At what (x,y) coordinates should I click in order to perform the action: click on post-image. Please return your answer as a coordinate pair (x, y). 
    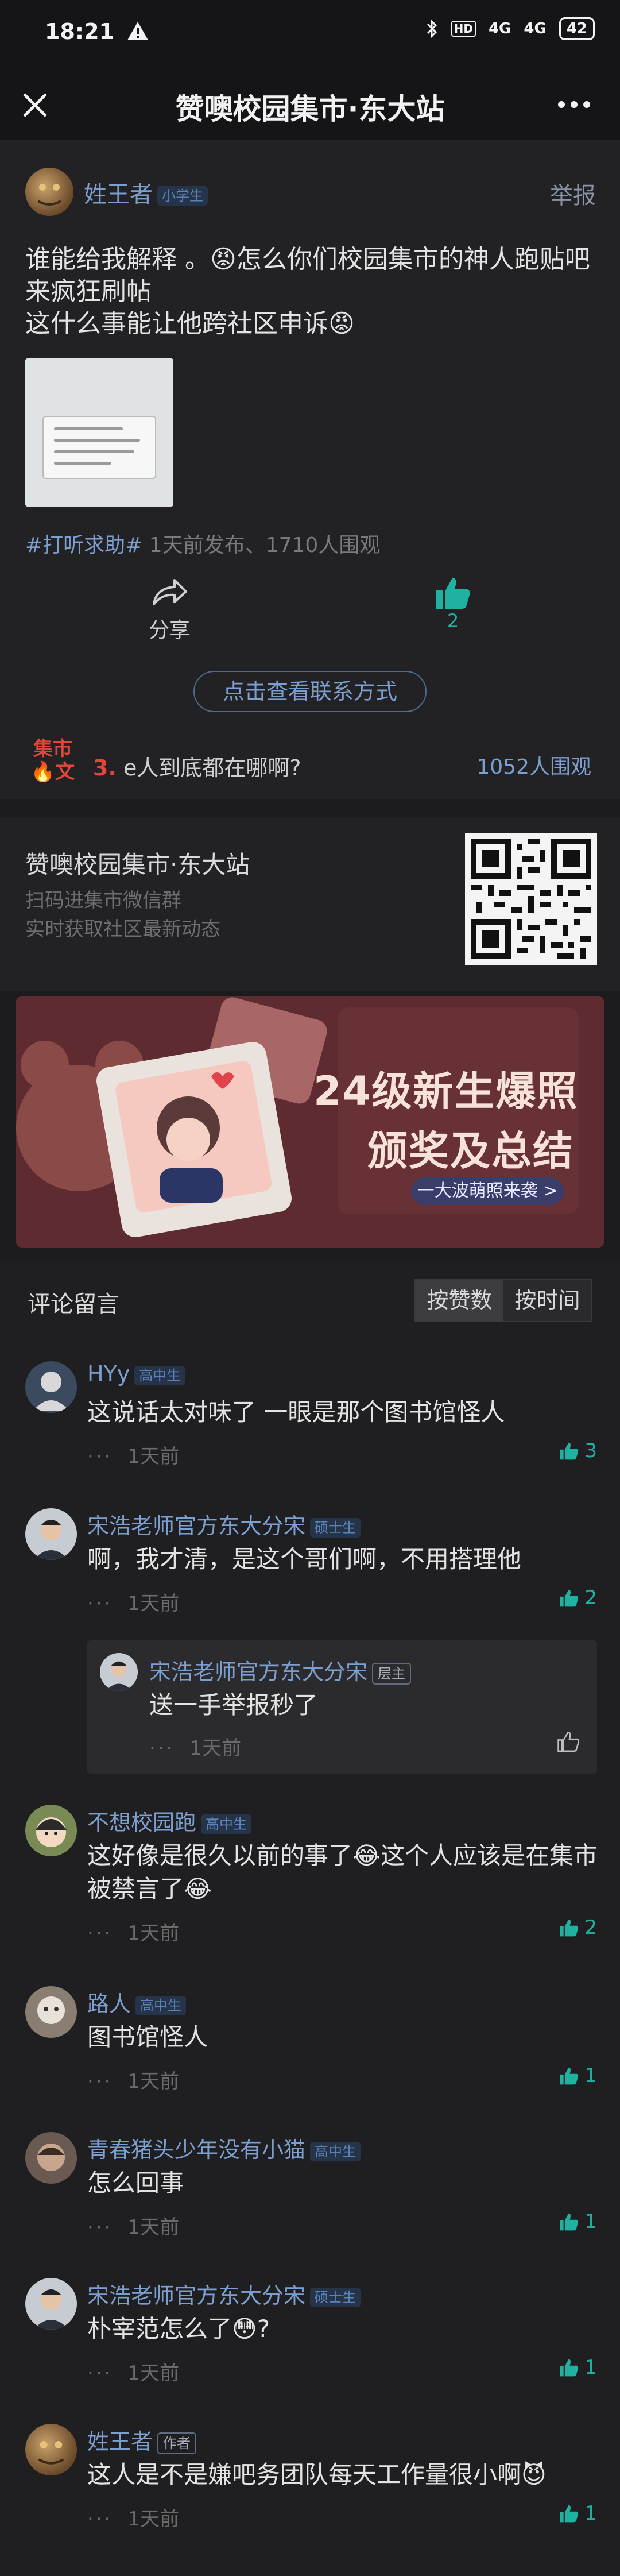
    Looking at the image, I should click on (99, 432).